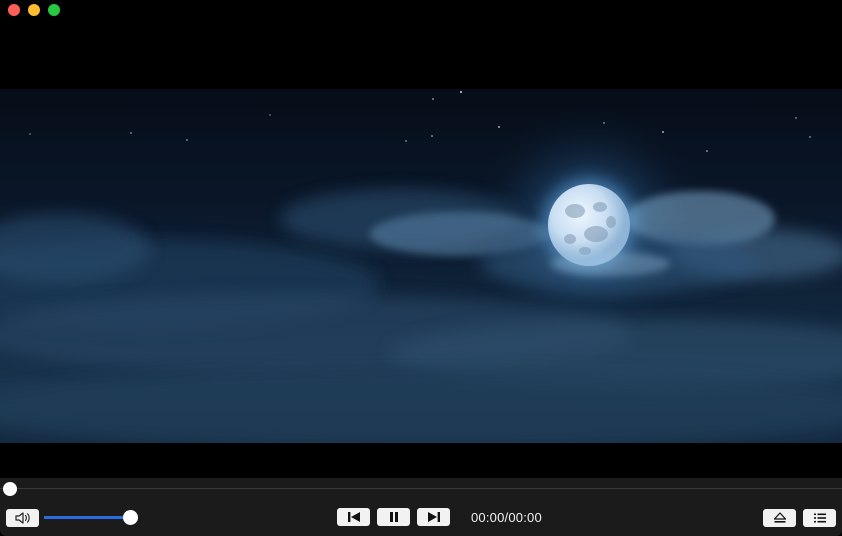 Image resolution: width=842 pixels, height=536 pixels. I want to click on speaker-icon, so click(22, 518).